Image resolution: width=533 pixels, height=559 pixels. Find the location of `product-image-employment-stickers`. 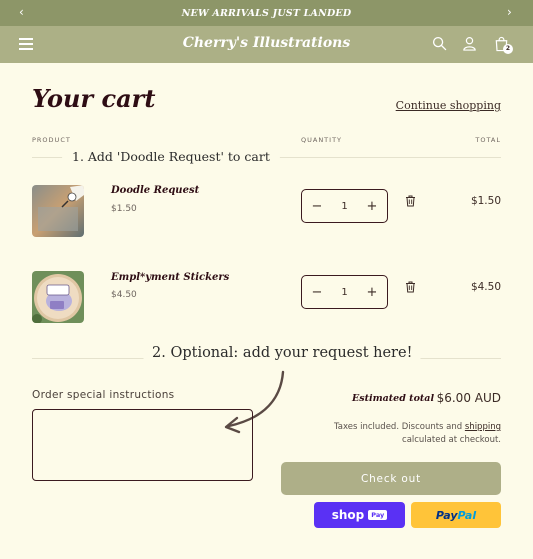

product-image-employment-stickers is located at coordinates (58, 297).